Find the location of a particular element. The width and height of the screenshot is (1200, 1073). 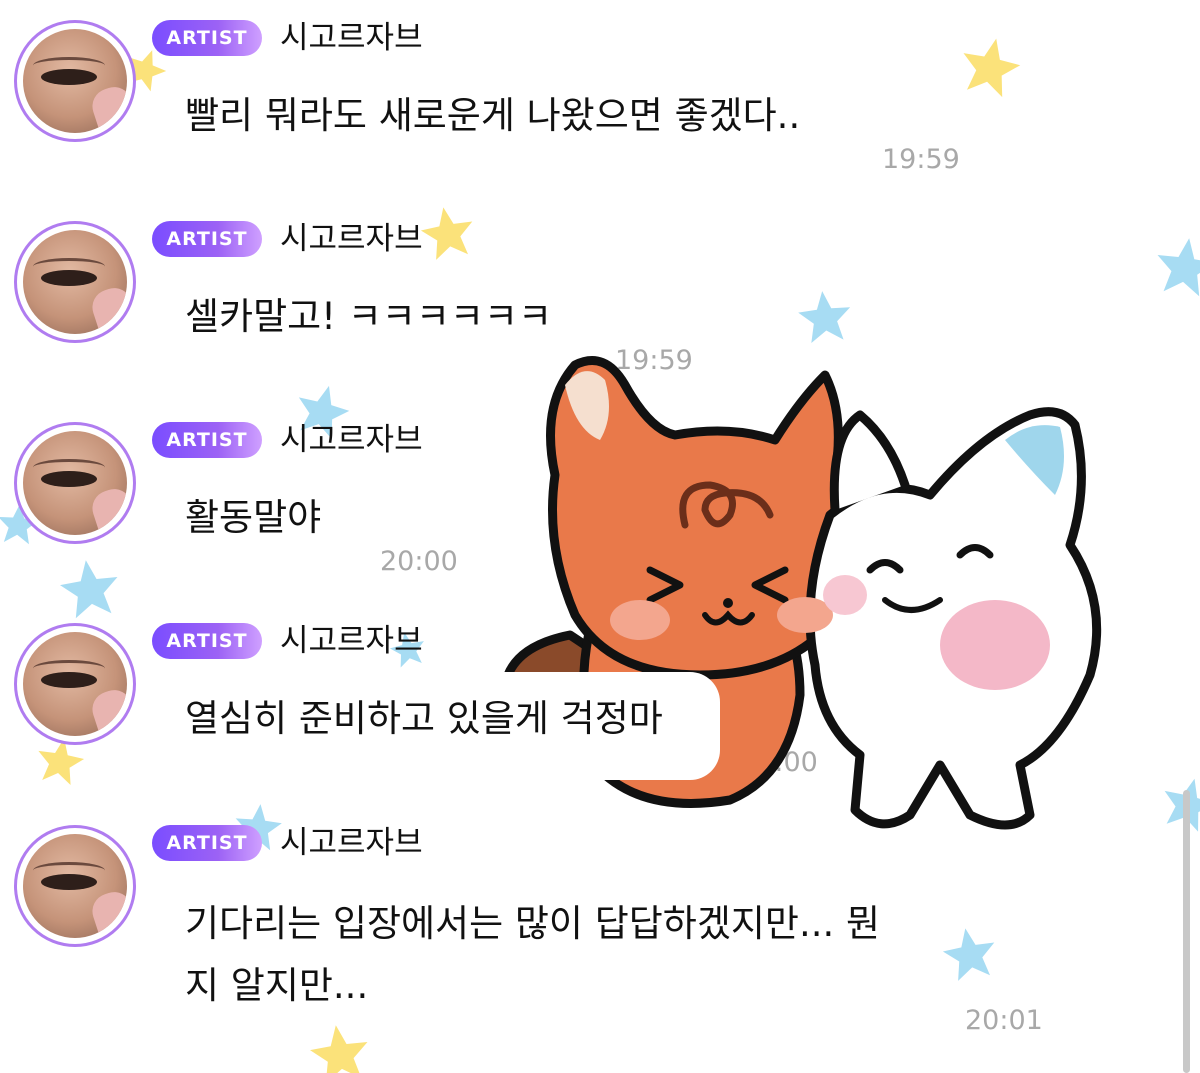

message-line: 활동말야 is located at coordinates (253, 517).